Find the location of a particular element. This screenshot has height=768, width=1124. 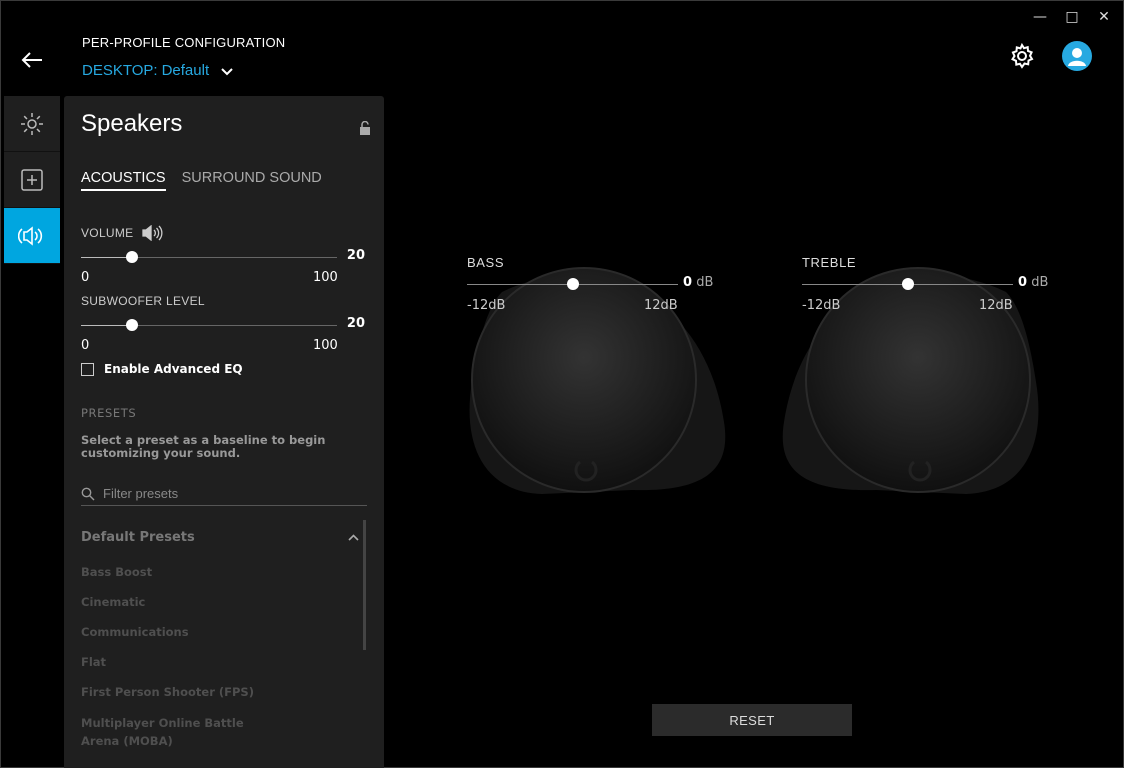

preset-item: Bass Boost is located at coordinates (181, 579).